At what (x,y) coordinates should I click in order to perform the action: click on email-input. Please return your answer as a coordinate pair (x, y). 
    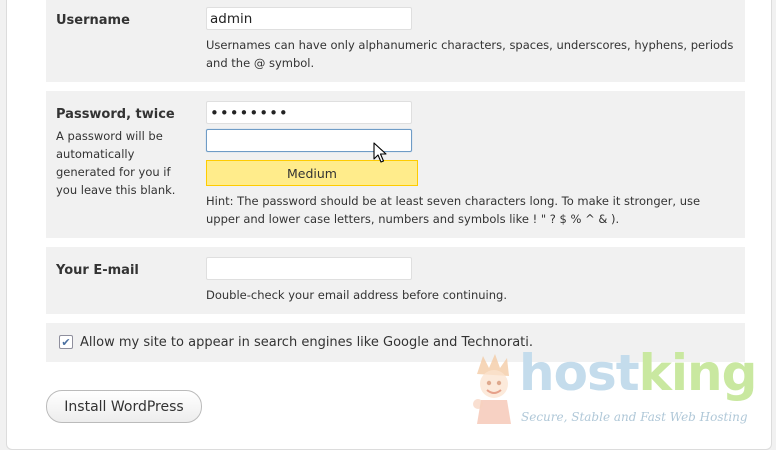
    Looking at the image, I should click on (309, 268).